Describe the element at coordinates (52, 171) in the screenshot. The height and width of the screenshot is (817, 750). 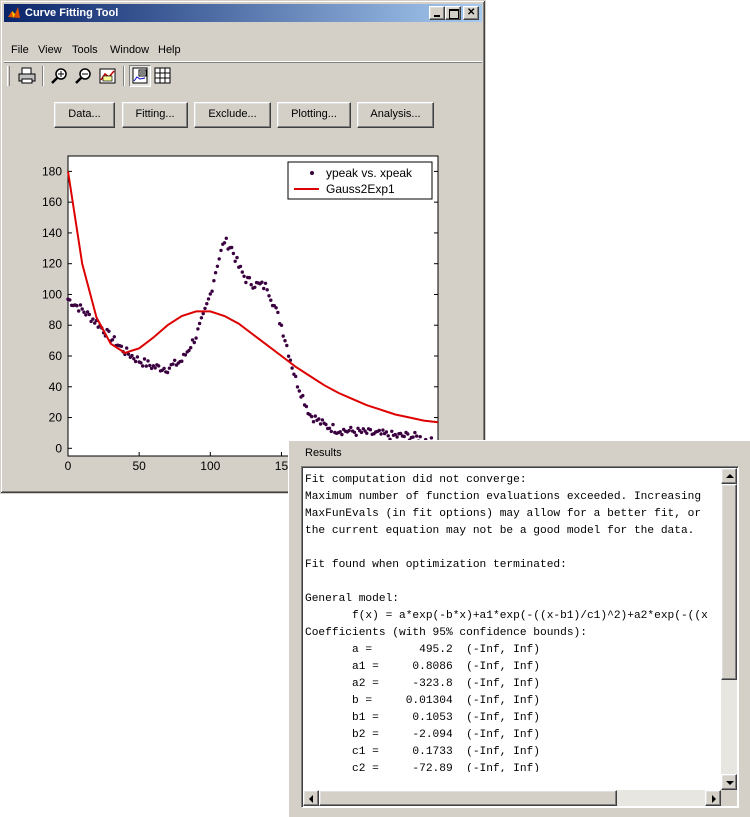
I see `y-tick-label: 180` at that location.